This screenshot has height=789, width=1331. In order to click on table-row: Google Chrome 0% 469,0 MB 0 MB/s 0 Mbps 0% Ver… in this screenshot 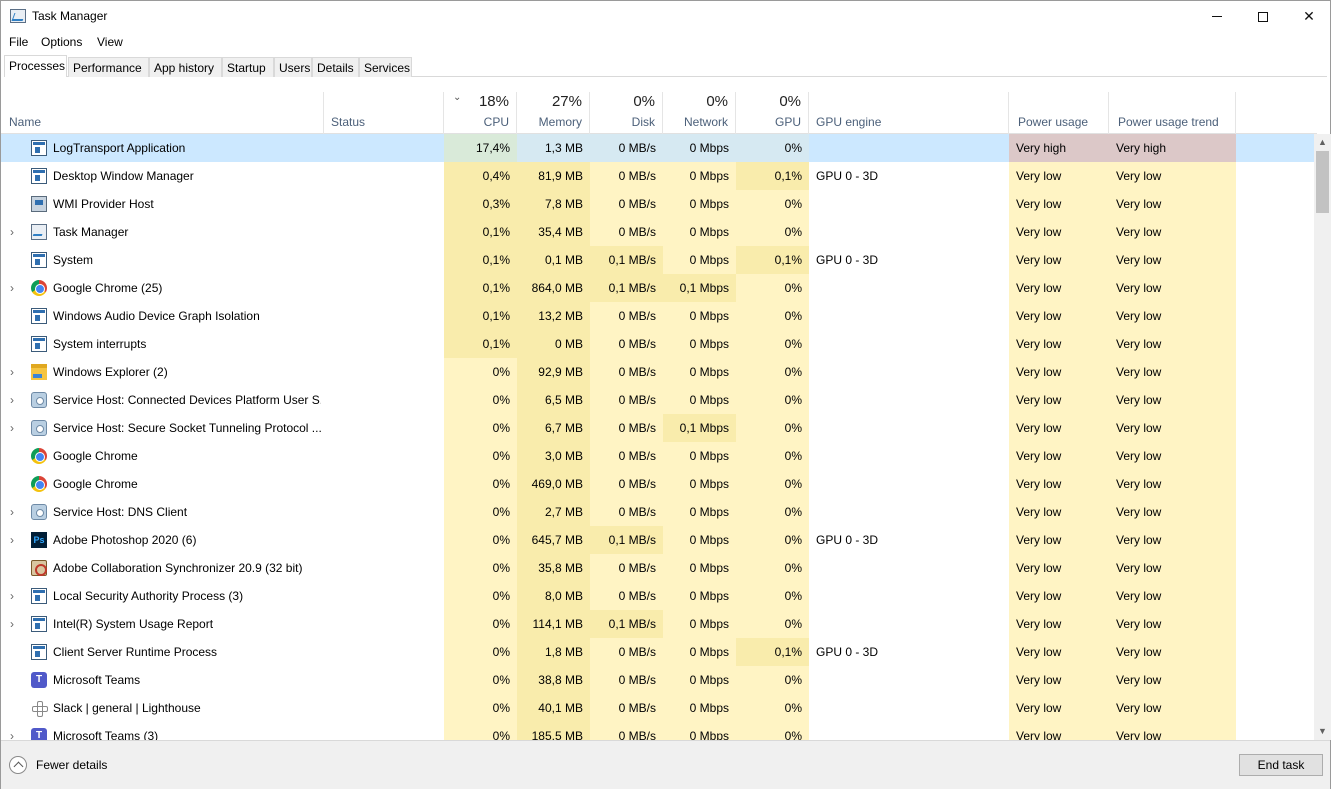, I will do `click(659, 484)`.